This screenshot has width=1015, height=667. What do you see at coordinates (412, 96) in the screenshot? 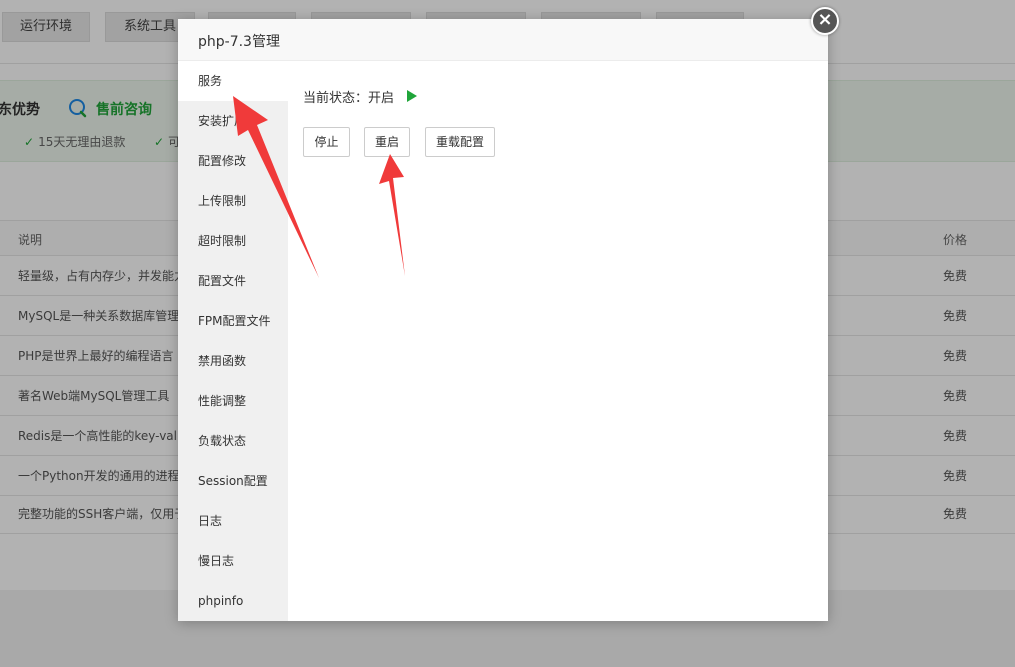
I see `play-icon` at bounding box center [412, 96].